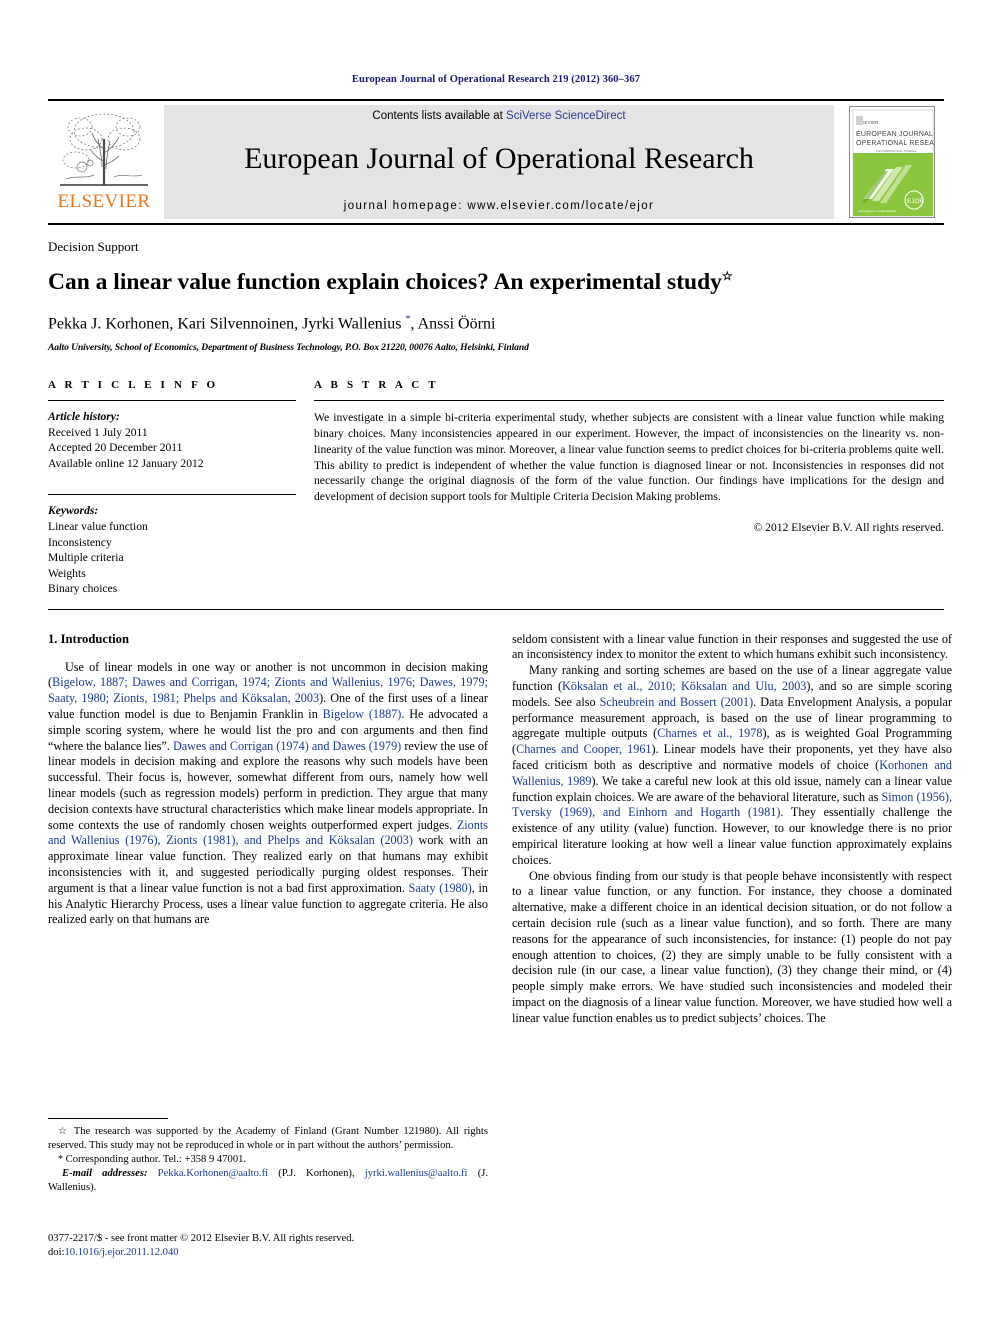 This screenshot has height=1323, width=992. What do you see at coordinates (172, 495) in the screenshot?
I see `article-info-rule-mid` at bounding box center [172, 495].